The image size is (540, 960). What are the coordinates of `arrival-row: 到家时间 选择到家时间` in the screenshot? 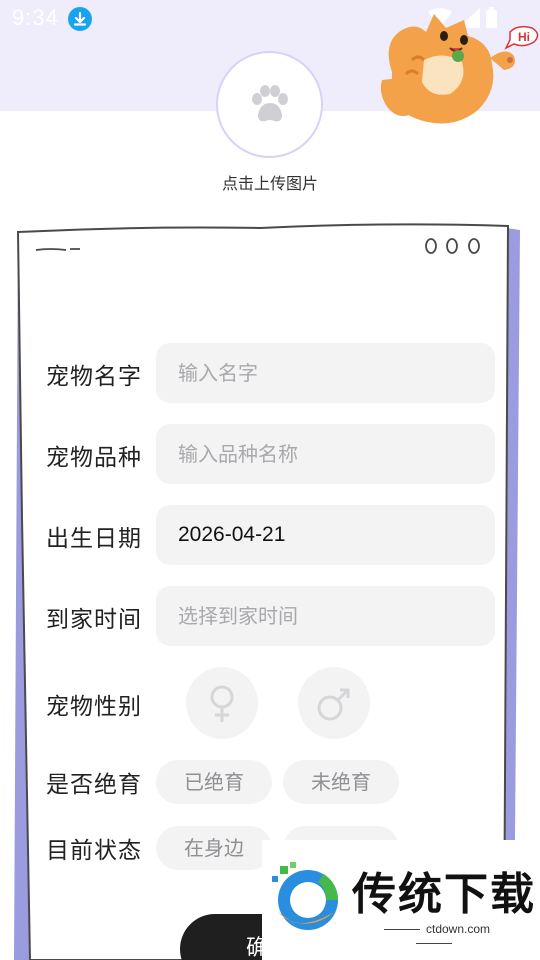 It's located at (271, 616).